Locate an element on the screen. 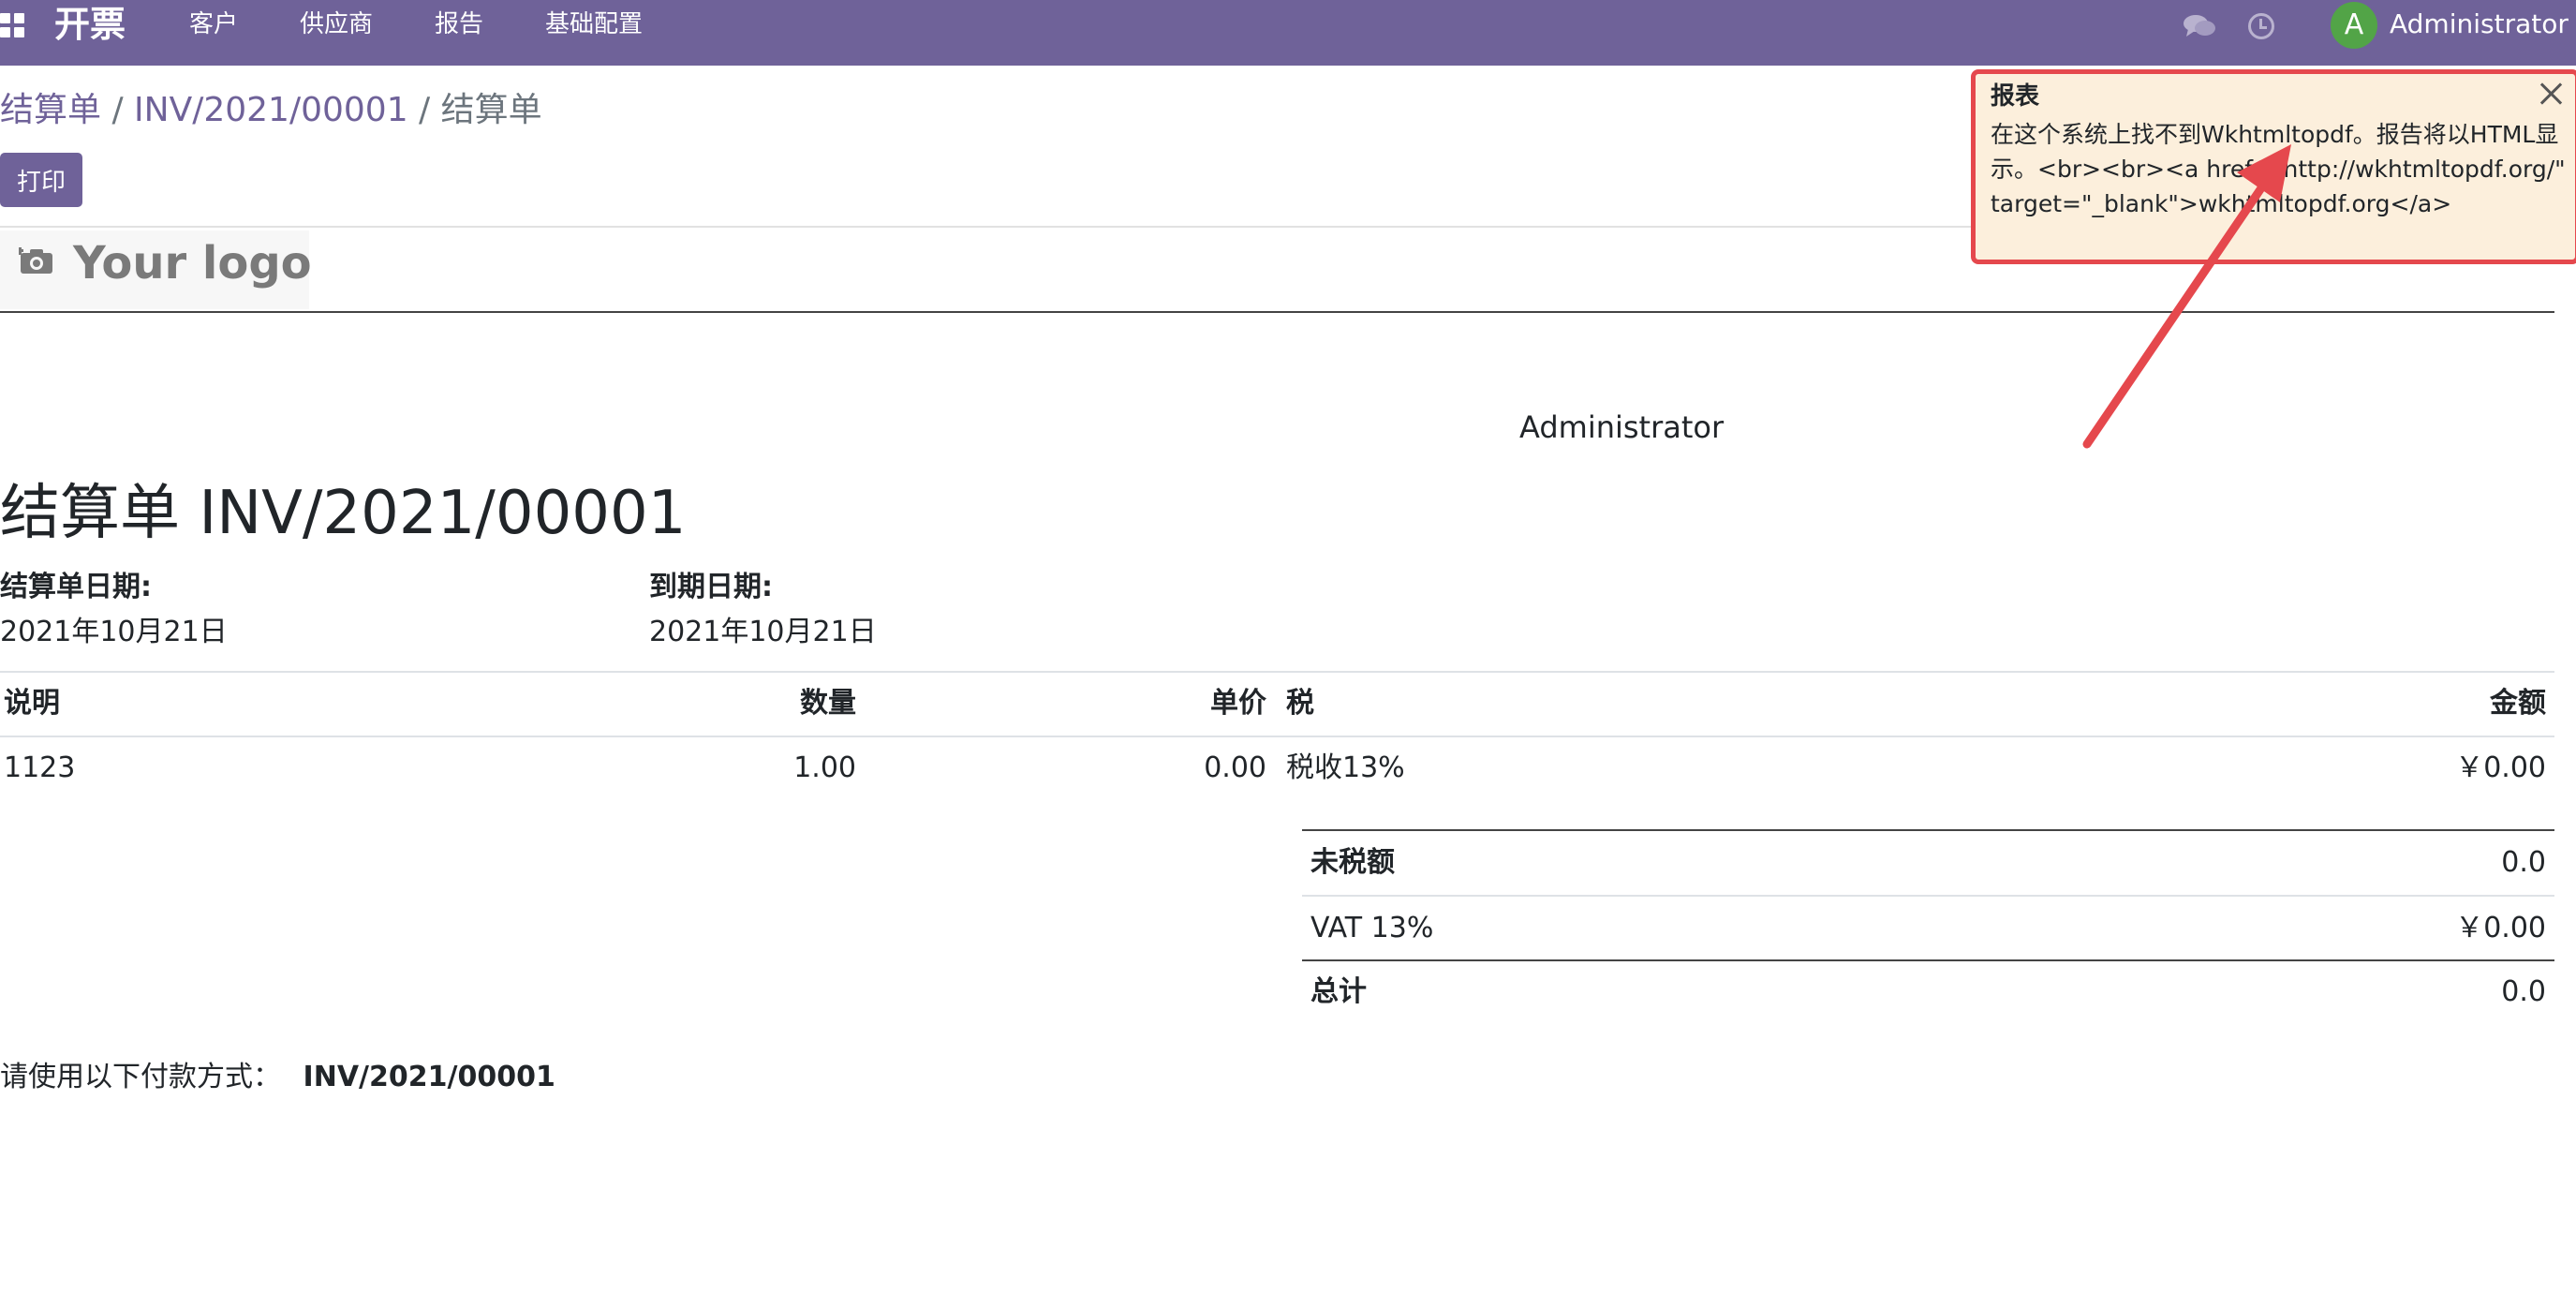 The height and width of the screenshot is (1308, 2576). column-header-amount: 金额 is located at coordinates (2518, 703).